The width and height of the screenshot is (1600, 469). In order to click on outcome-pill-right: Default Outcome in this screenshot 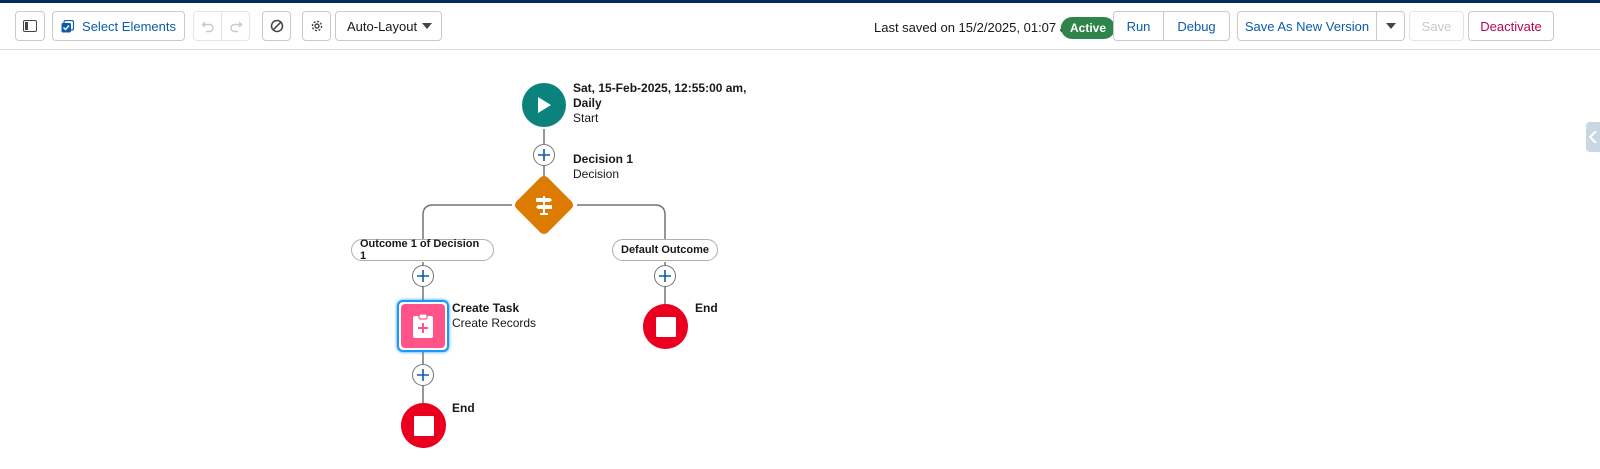, I will do `click(665, 250)`.